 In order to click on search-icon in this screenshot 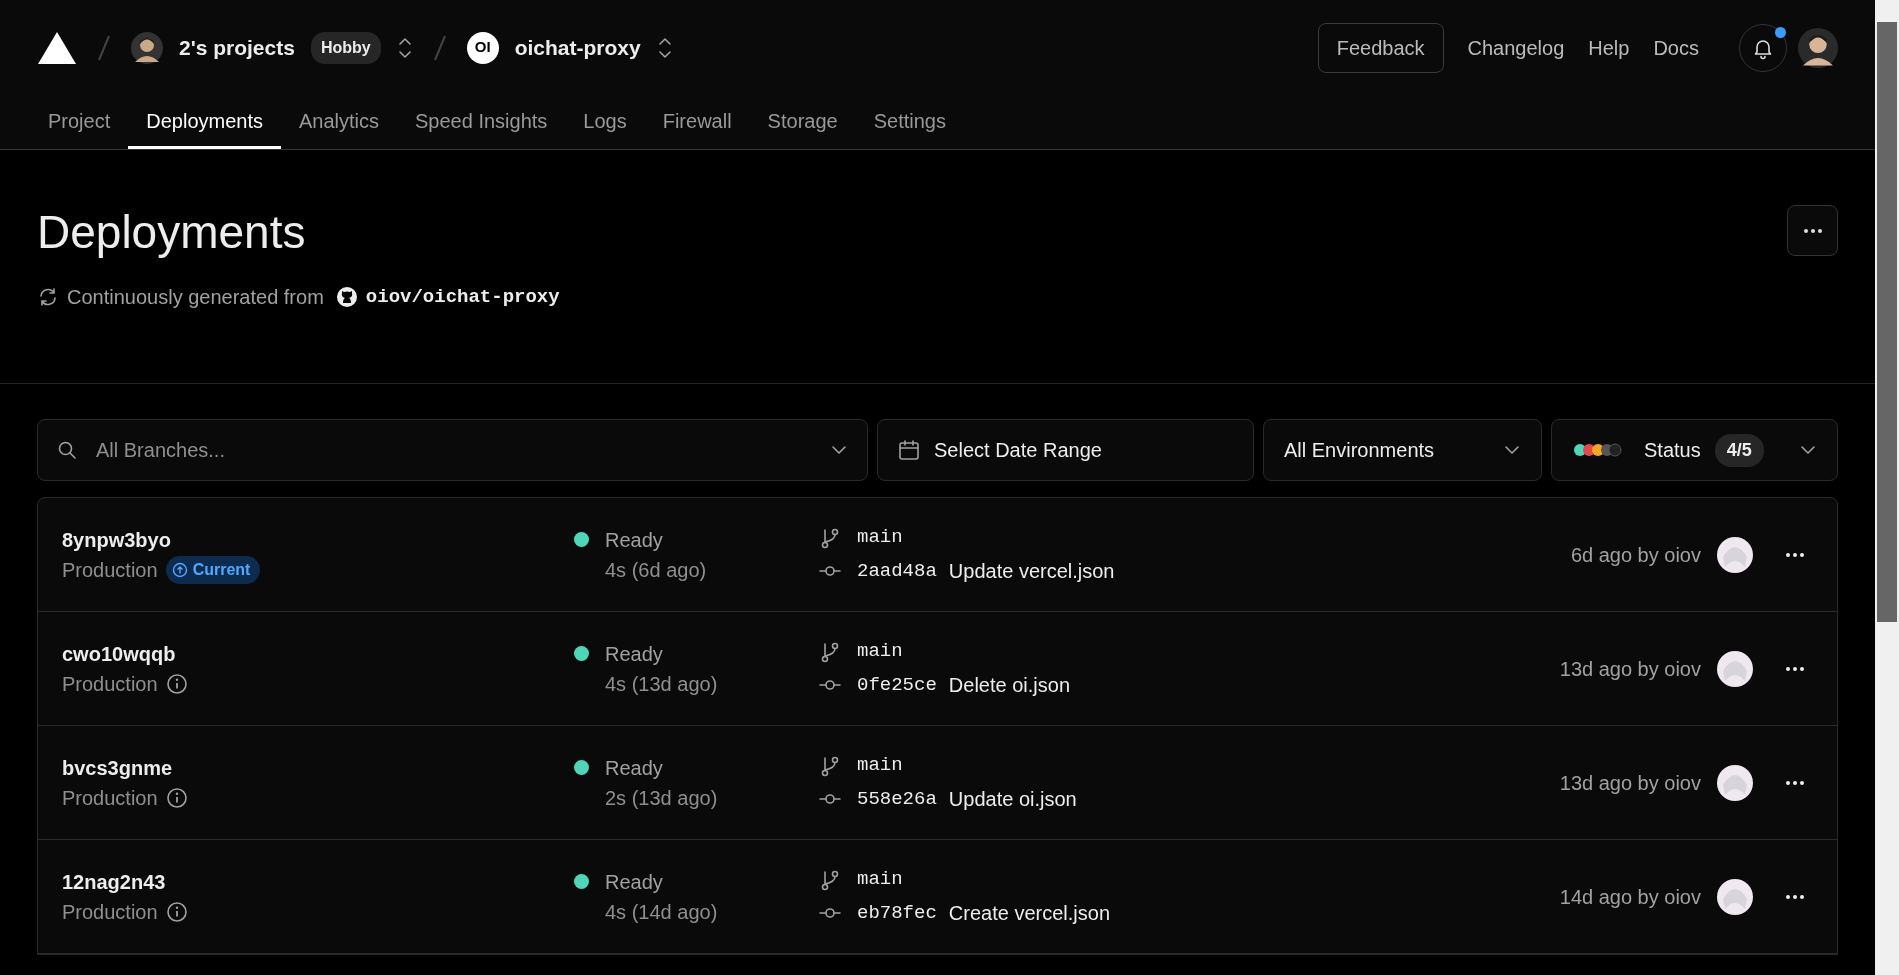, I will do `click(67, 450)`.